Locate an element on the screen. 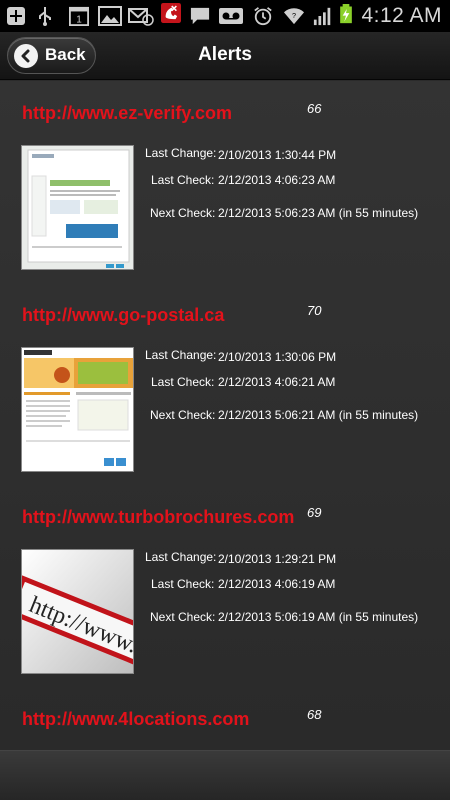 The image size is (450, 800). add-icon is located at coordinates (16, 16).